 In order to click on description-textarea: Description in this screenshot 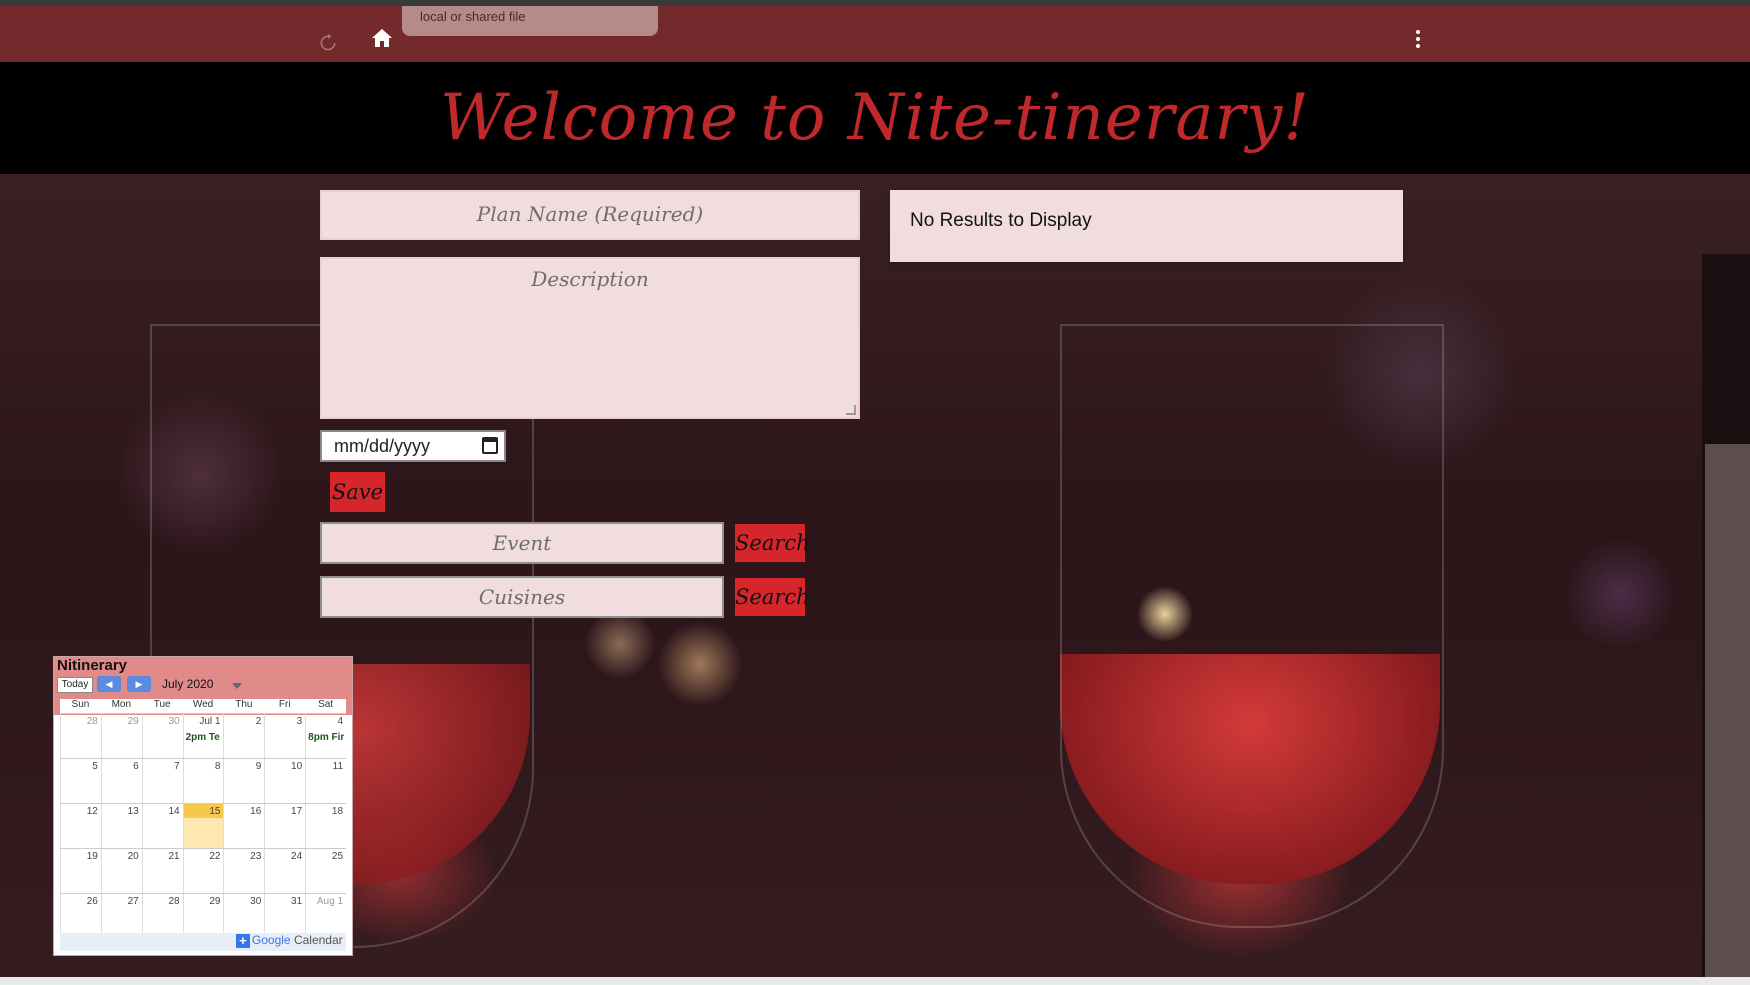, I will do `click(590, 338)`.